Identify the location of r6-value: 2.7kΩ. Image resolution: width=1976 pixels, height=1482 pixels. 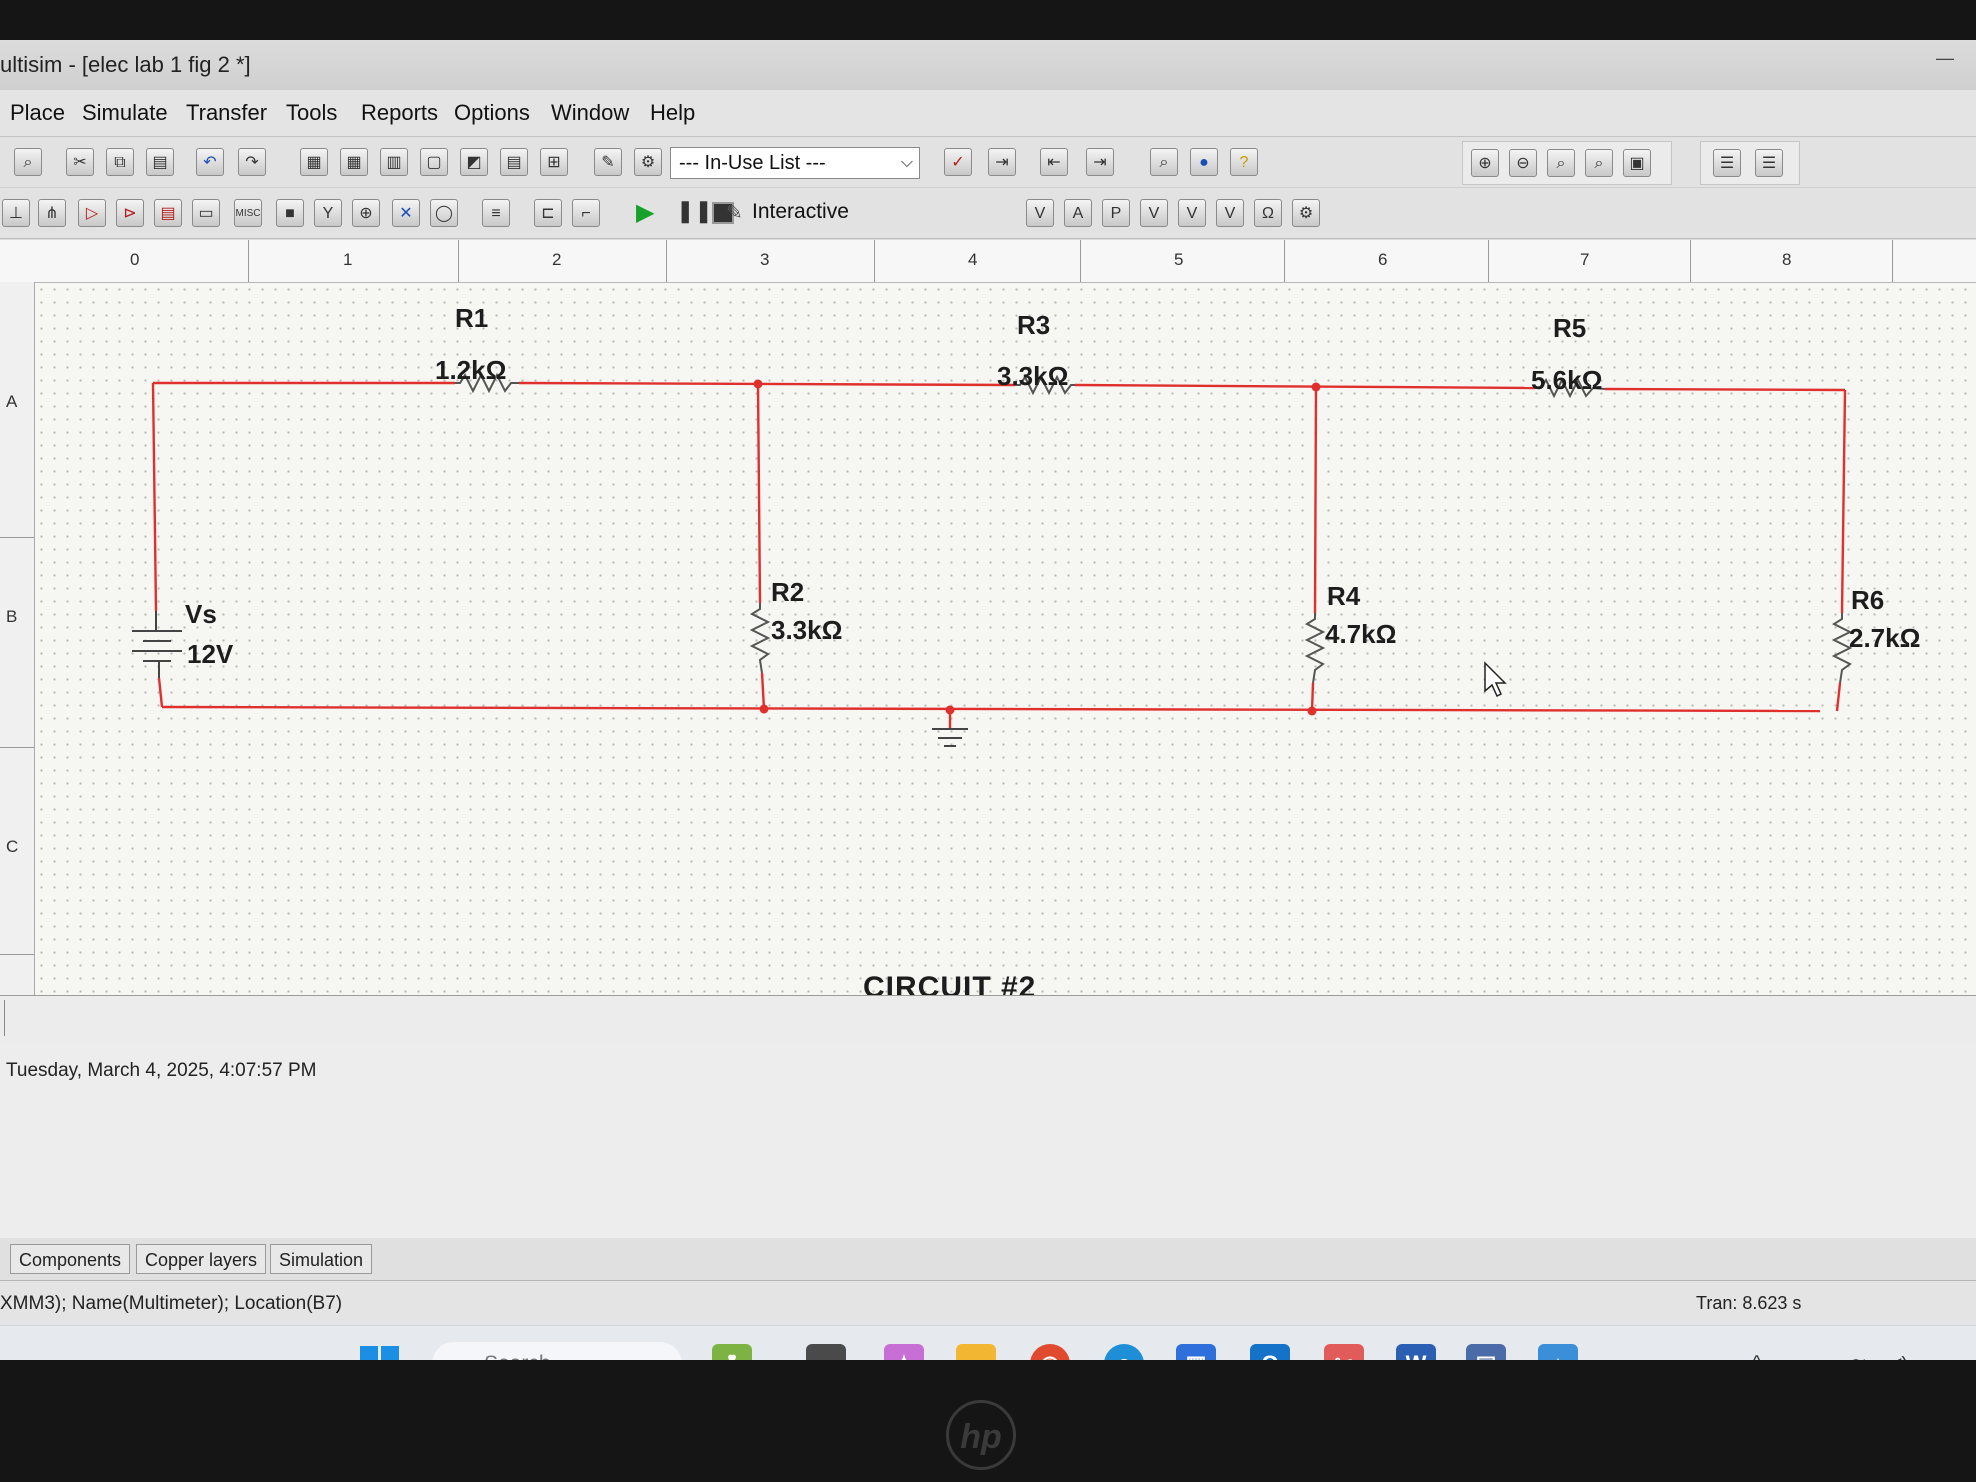
(1884, 638).